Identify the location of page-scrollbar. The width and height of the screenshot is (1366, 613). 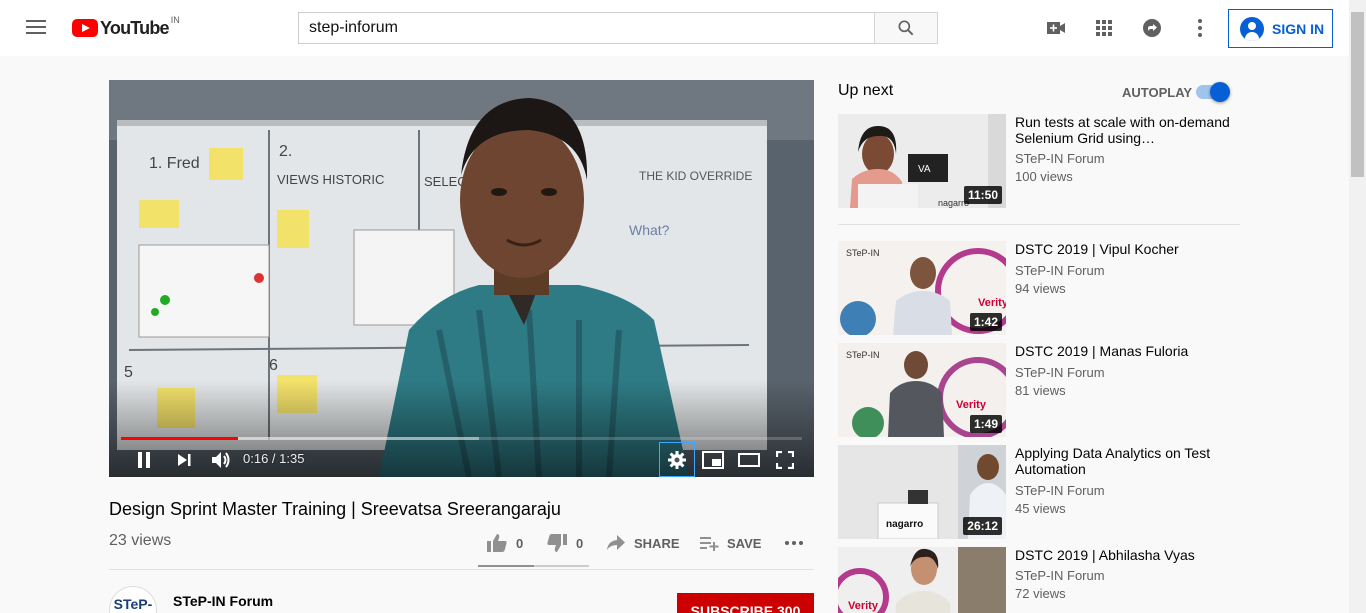
(1357, 306).